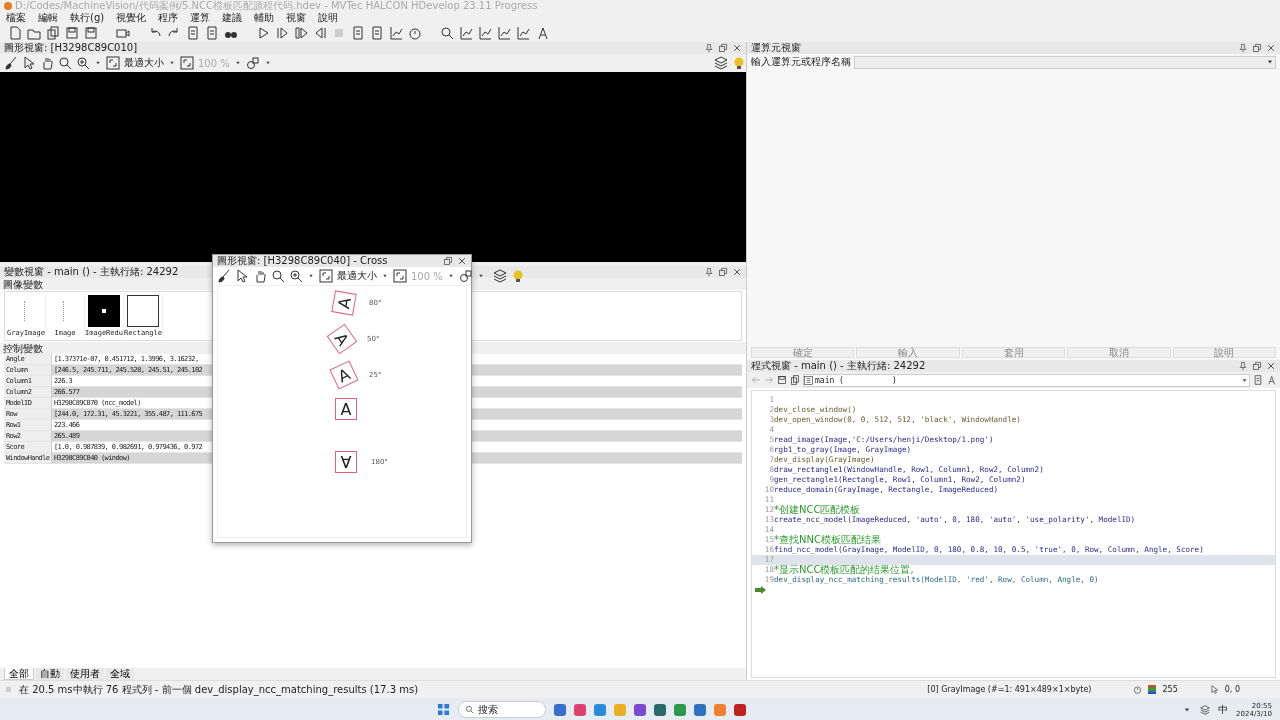  I want to click on cursor-coordinates: 0, 0, so click(1232, 689).